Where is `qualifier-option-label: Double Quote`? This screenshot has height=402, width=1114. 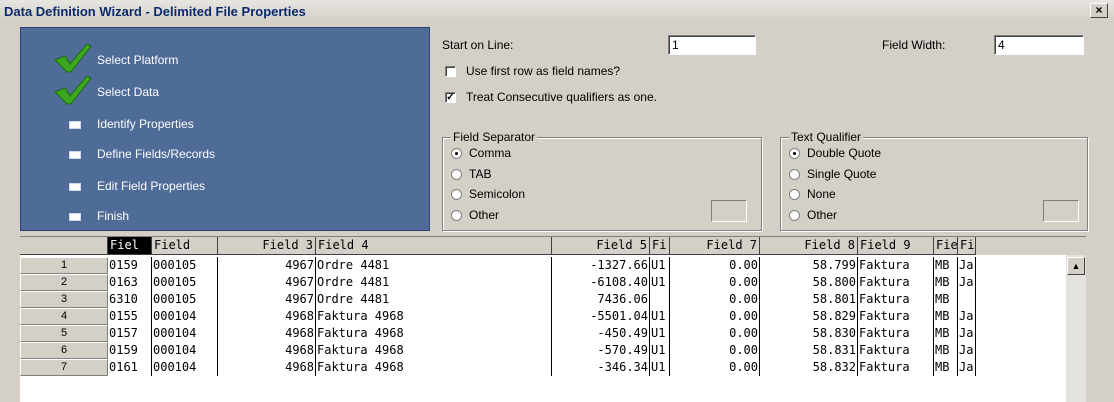 qualifier-option-label: Double Quote is located at coordinates (844, 153).